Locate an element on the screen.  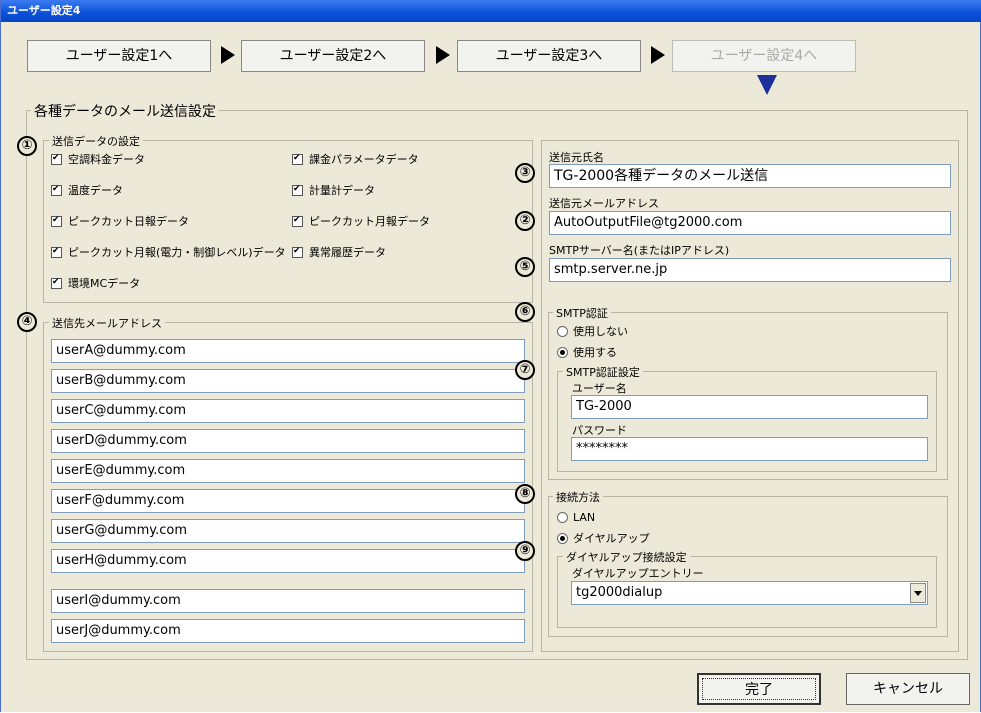
radio-label: LAN is located at coordinates (584, 517).